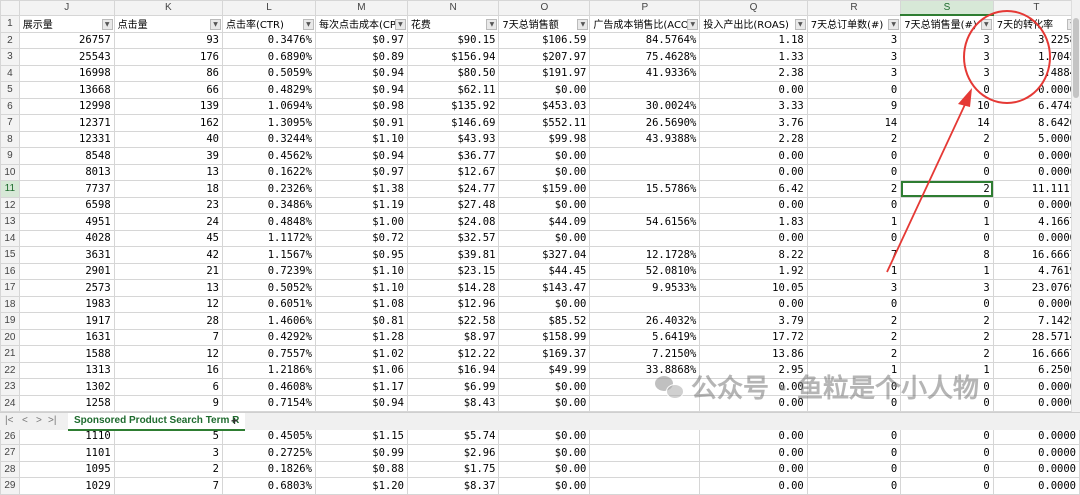 This screenshot has height=495, width=1080. I want to click on cell: 0.7557%, so click(269, 354).